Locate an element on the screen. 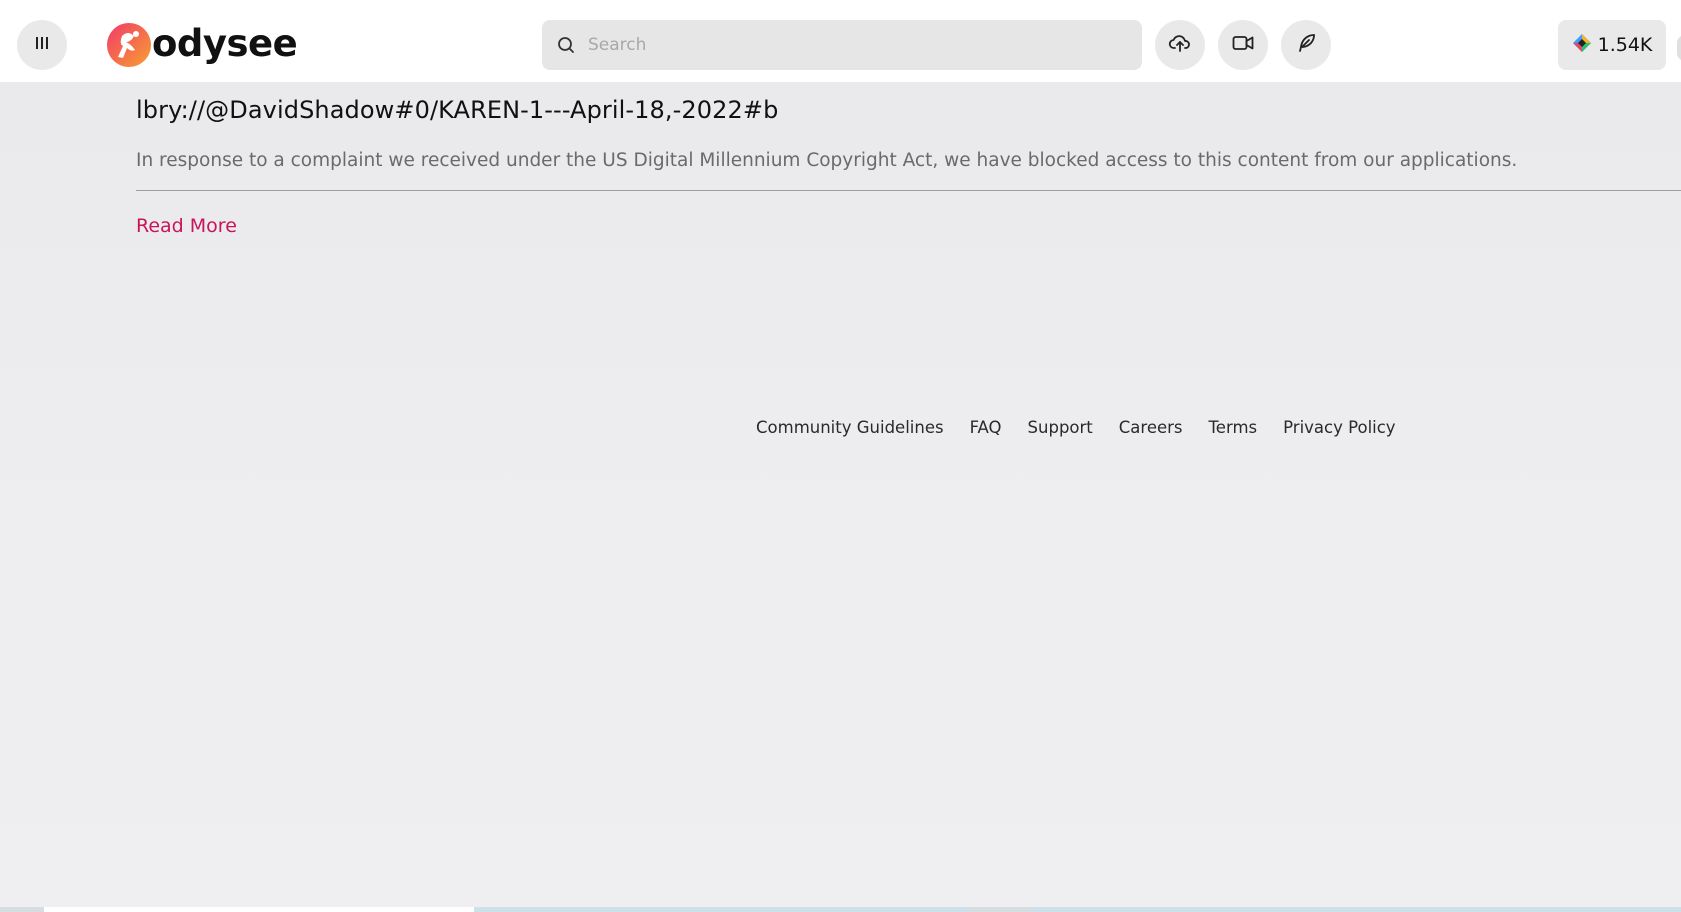 The image size is (1681, 912). post-button is located at coordinates (1306, 45).